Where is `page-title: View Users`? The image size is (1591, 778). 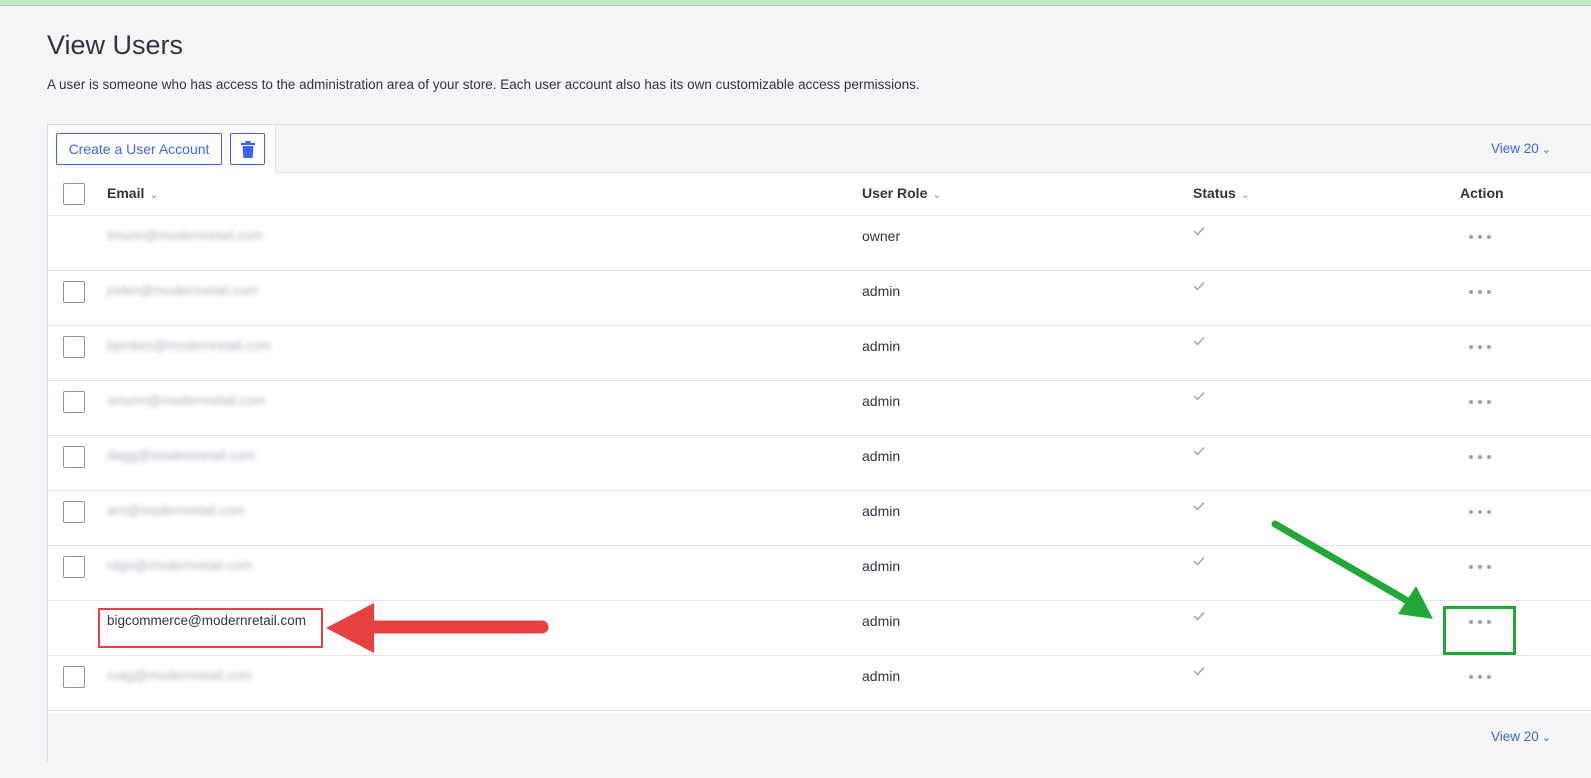 page-title: View Users is located at coordinates (115, 45).